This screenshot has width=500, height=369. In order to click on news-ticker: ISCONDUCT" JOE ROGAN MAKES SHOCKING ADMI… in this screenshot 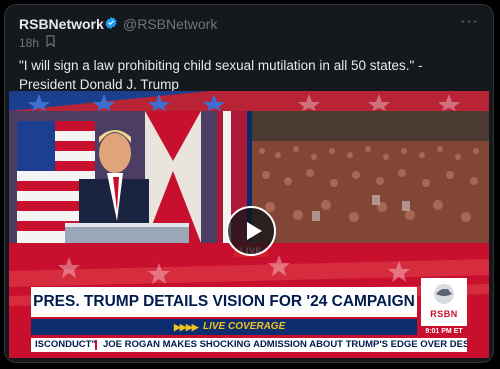, I will do `click(249, 345)`.